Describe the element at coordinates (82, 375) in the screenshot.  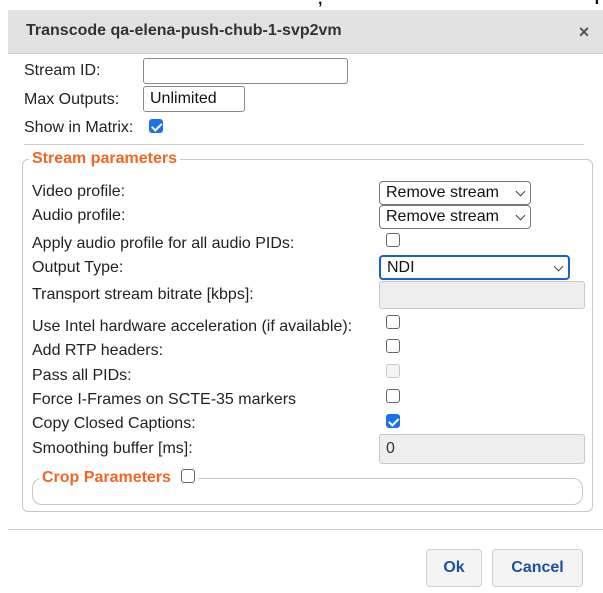
I see `pass-pids-label: Pass all PIDs:` at that location.